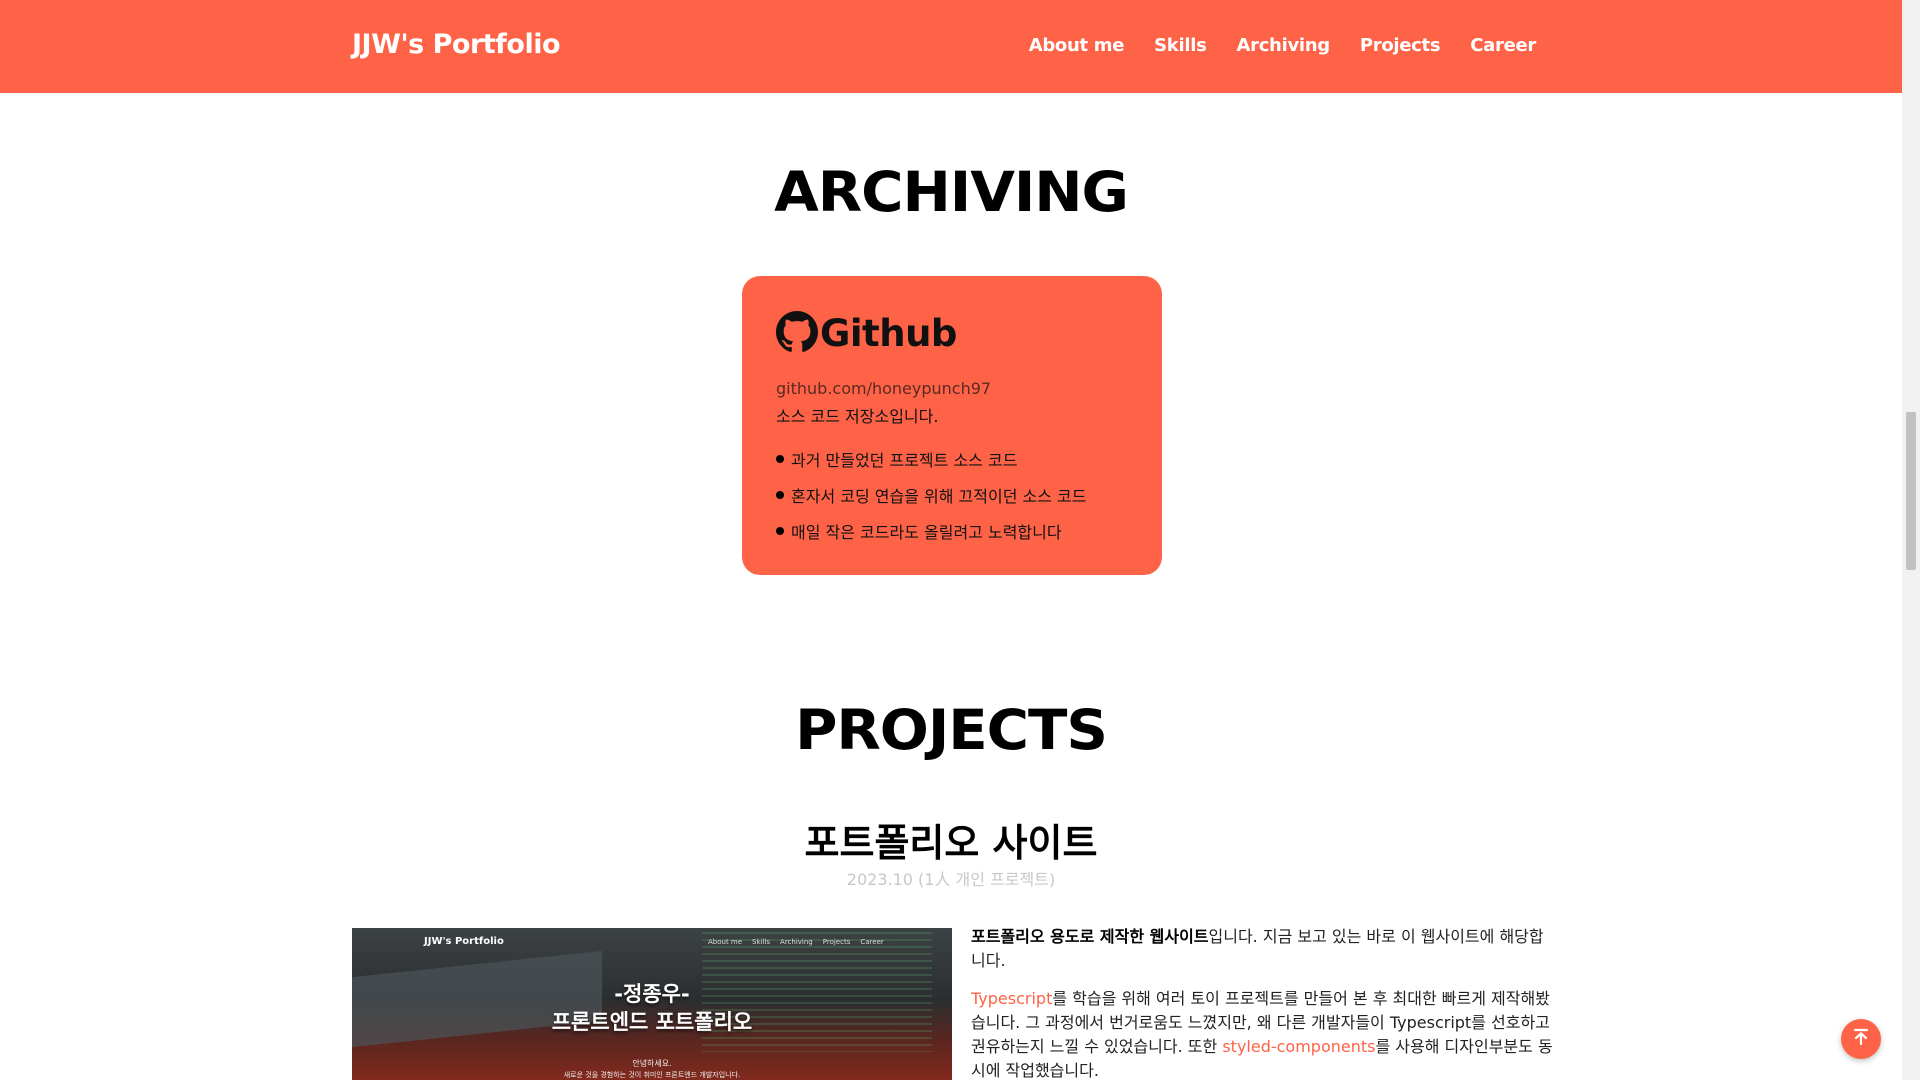 This screenshot has width=1920, height=1080. I want to click on screenshot-nav-item: Career, so click(872, 942).